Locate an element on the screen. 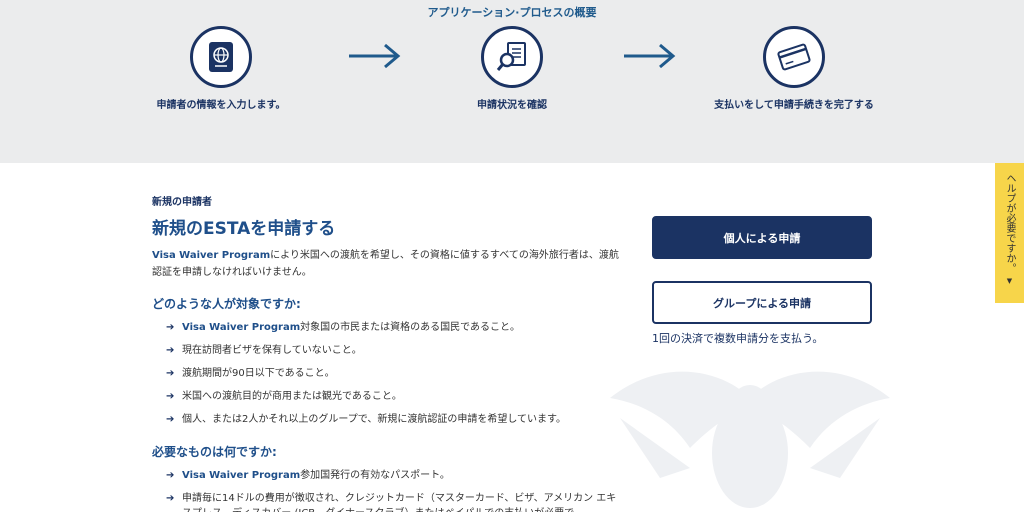  process-step-pay: 支払いをして申請手続きを完了する is located at coordinates (794, 70).